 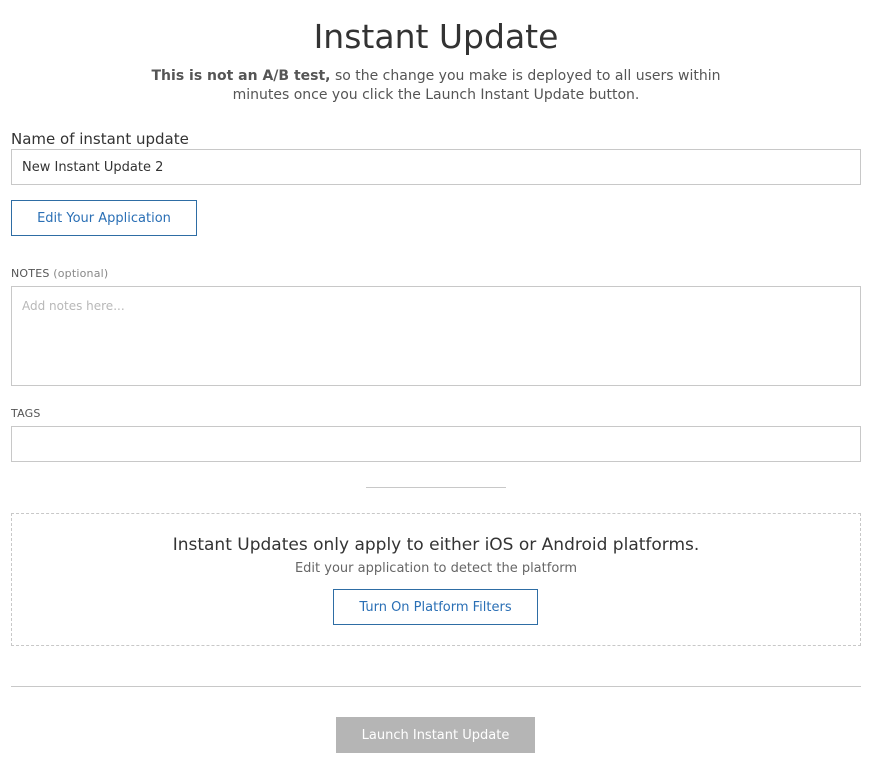 I want to click on notes-optional-text: (optional), so click(x=81, y=273).